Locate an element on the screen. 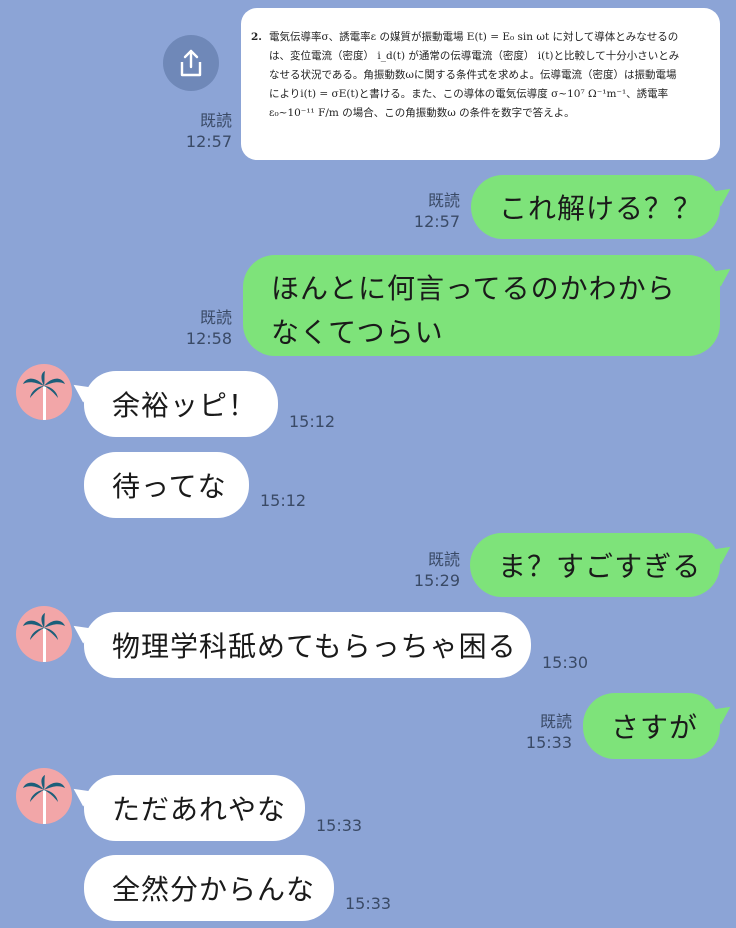 The width and height of the screenshot is (736, 928). their-message-bubble: 物理学科舐めてもらっちゃ困る is located at coordinates (299, 645).